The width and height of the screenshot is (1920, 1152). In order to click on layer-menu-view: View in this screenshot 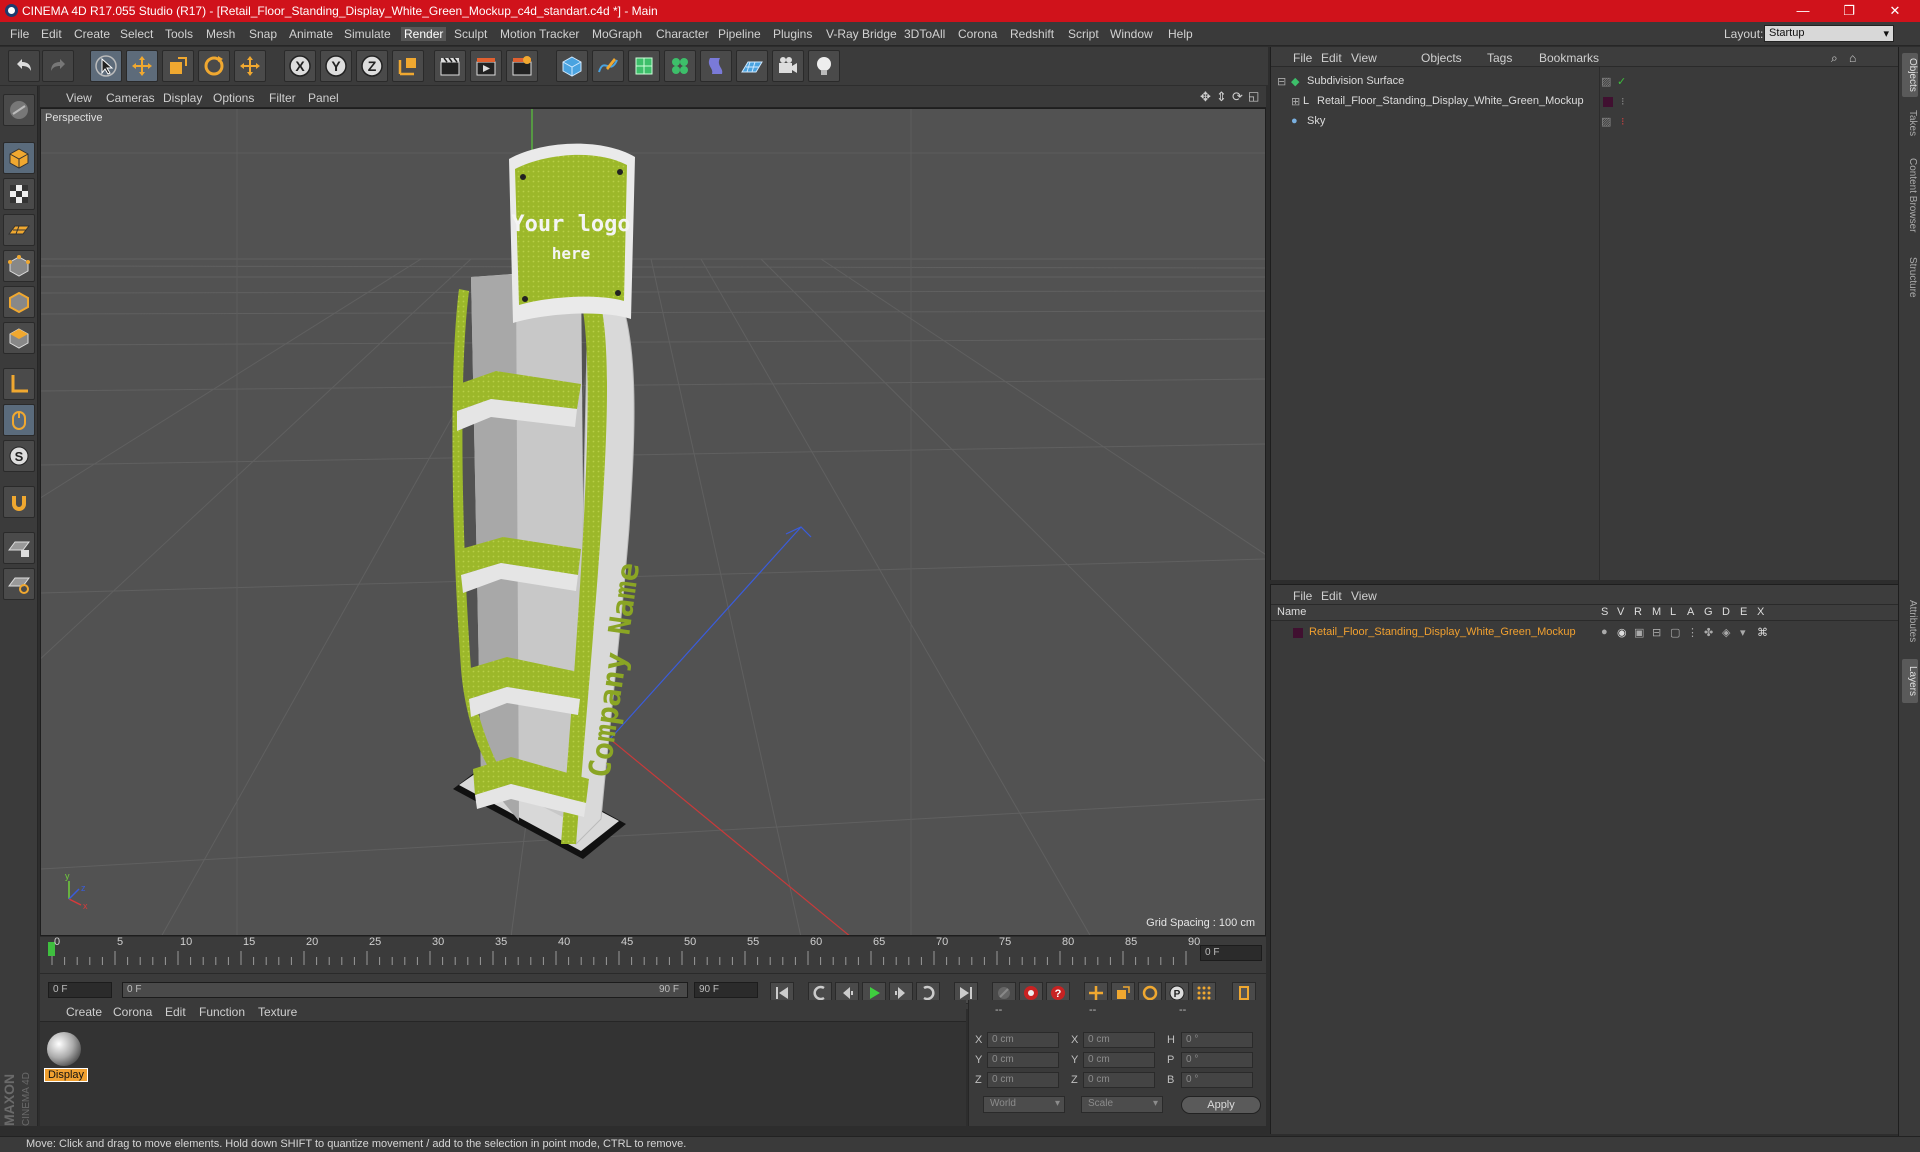, I will do `click(1364, 596)`.